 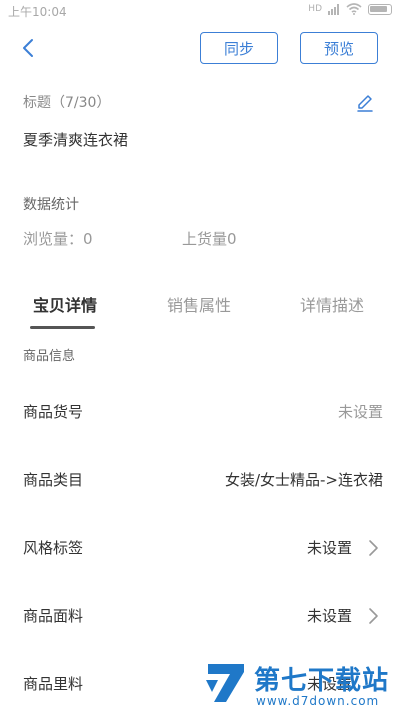 What do you see at coordinates (53, 548) in the screenshot?
I see `row-label: 风格标签` at bounding box center [53, 548].